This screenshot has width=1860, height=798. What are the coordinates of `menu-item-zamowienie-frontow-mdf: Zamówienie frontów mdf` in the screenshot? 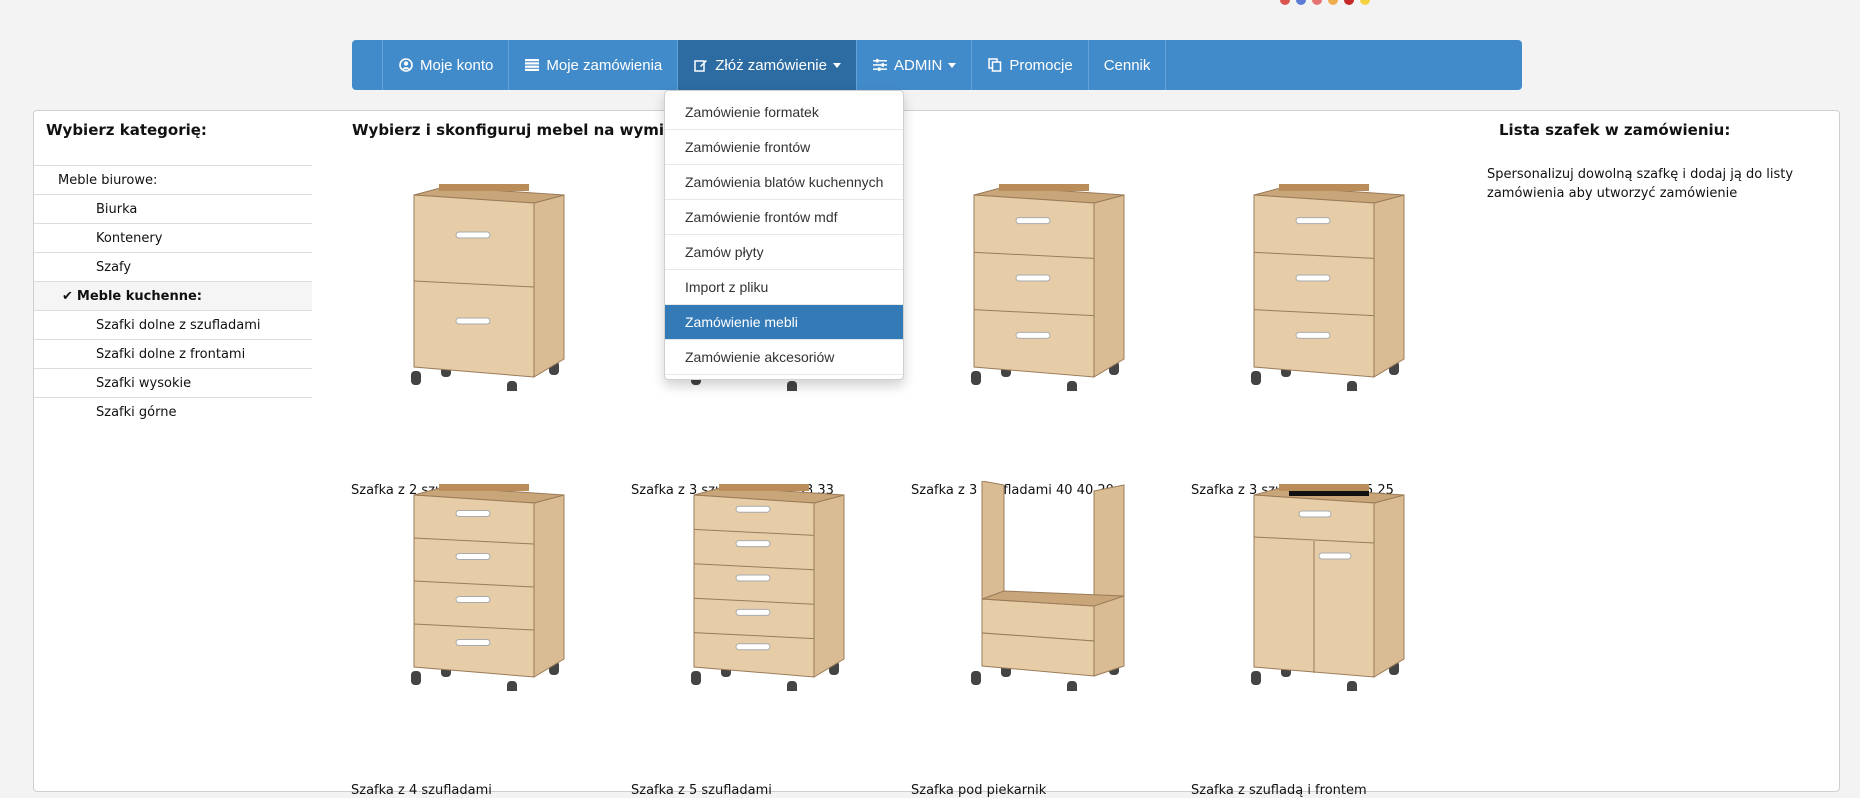 It's located at (784, 217).